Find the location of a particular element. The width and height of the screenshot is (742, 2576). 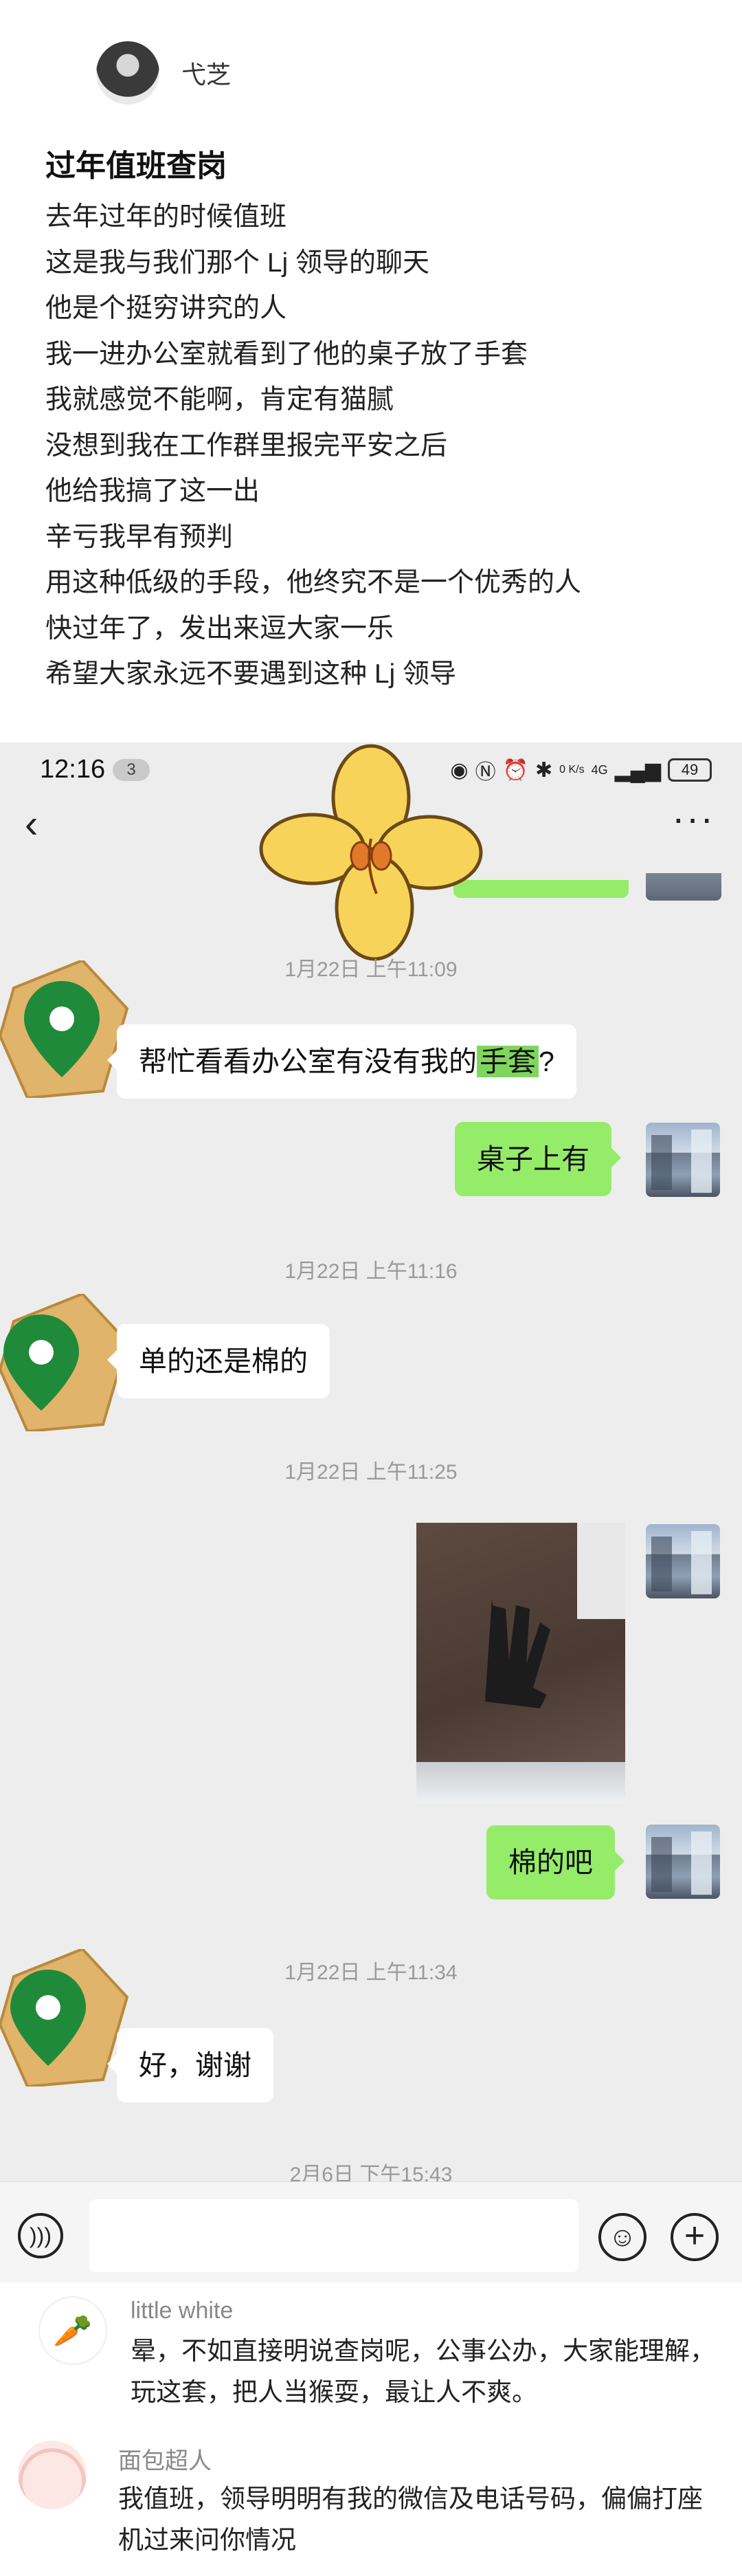

bluetooth-icon: ✱ is located at coordinates (544, 770).